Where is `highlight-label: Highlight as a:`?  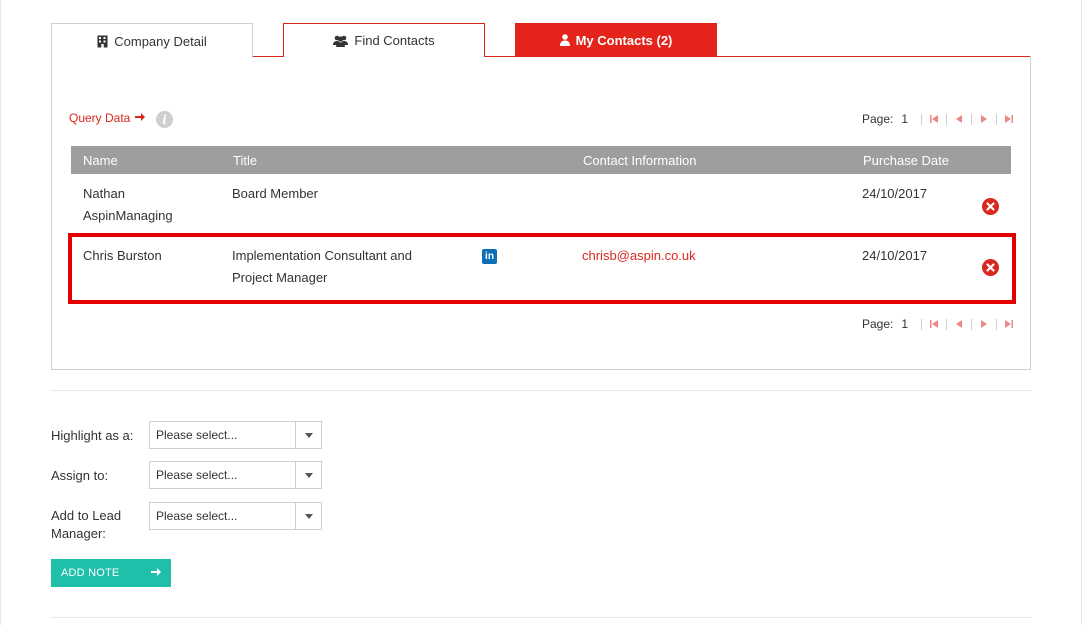
highlight-label: Highlight as a: is located at coordinates (92, 435).